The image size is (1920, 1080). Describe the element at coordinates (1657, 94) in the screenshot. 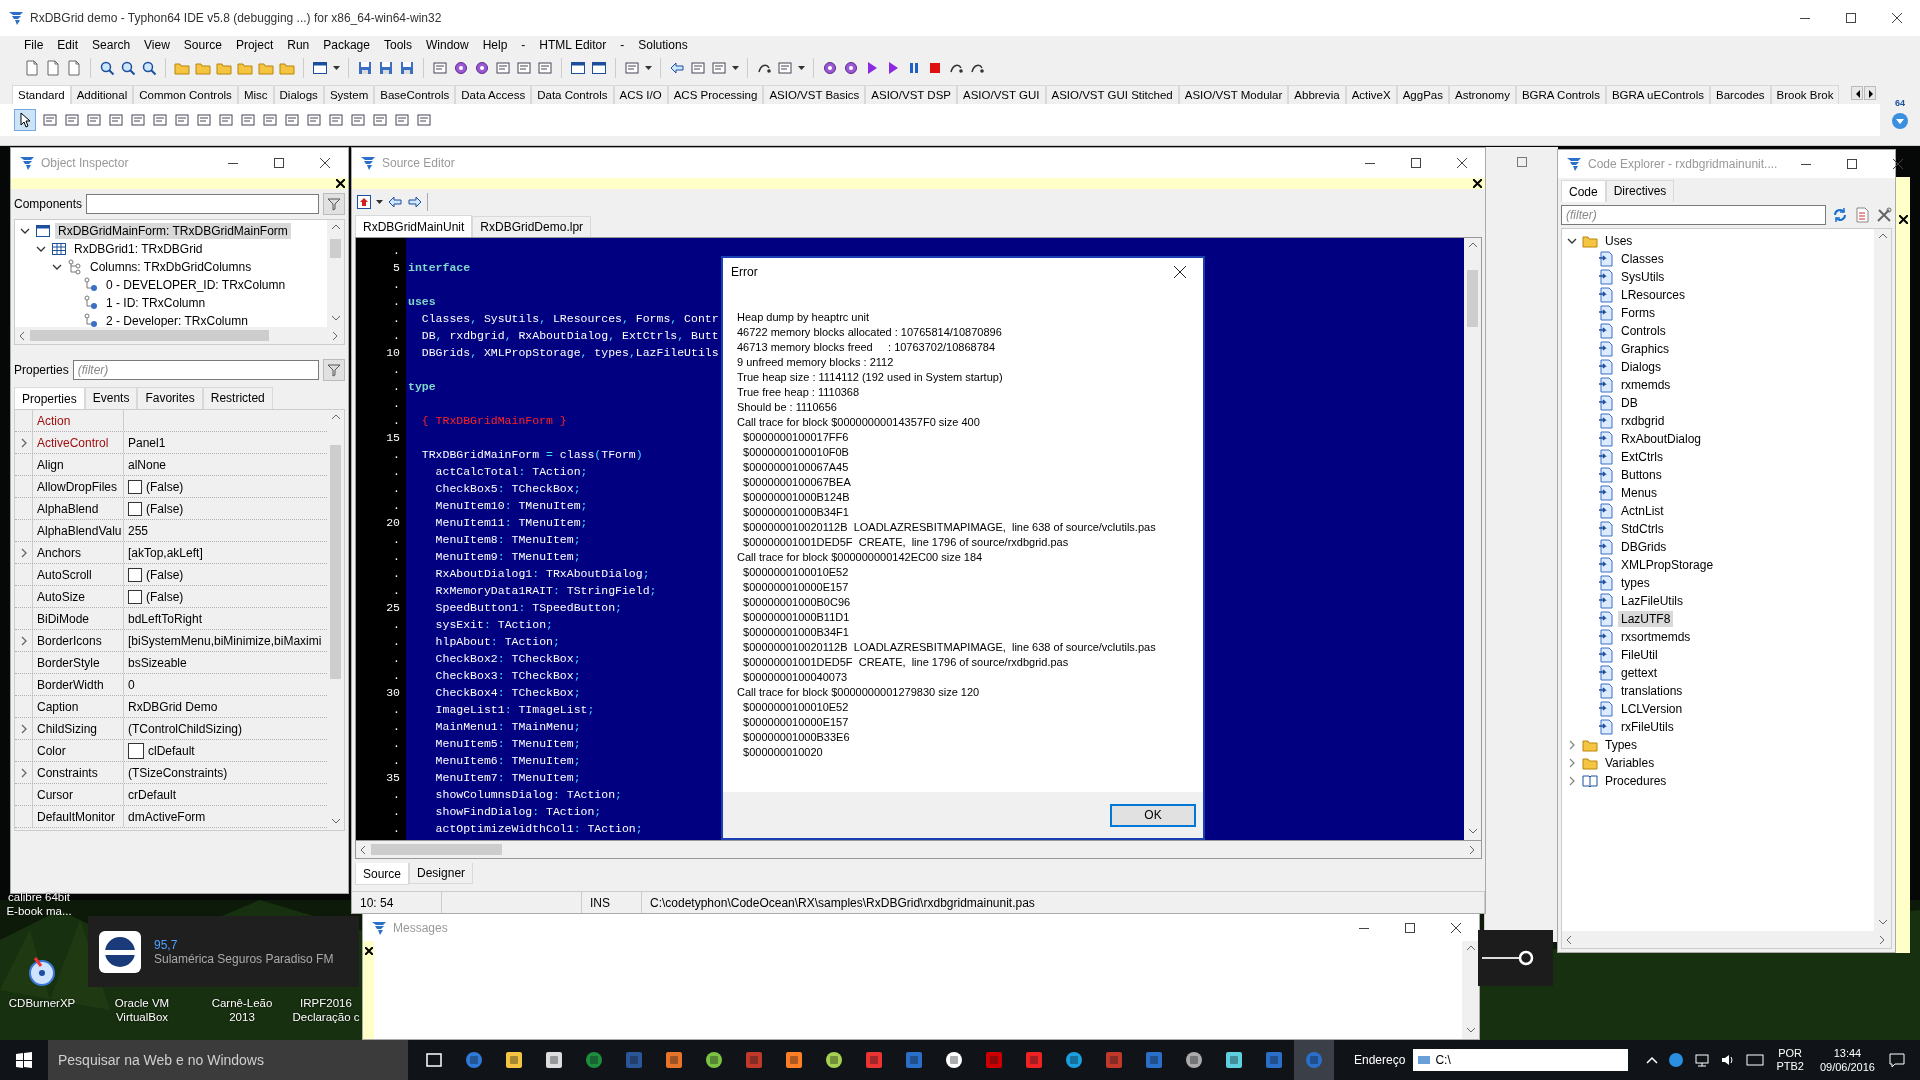

I see `palette-tab: BGRA uEControls` at that location.